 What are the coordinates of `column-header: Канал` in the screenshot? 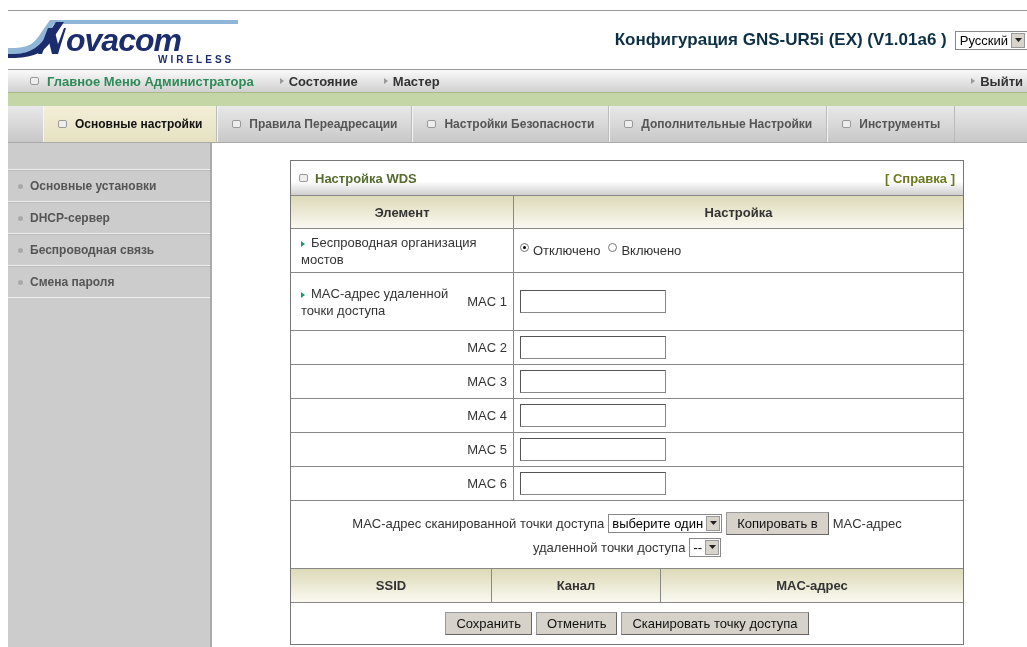 It's located at (576, 585).